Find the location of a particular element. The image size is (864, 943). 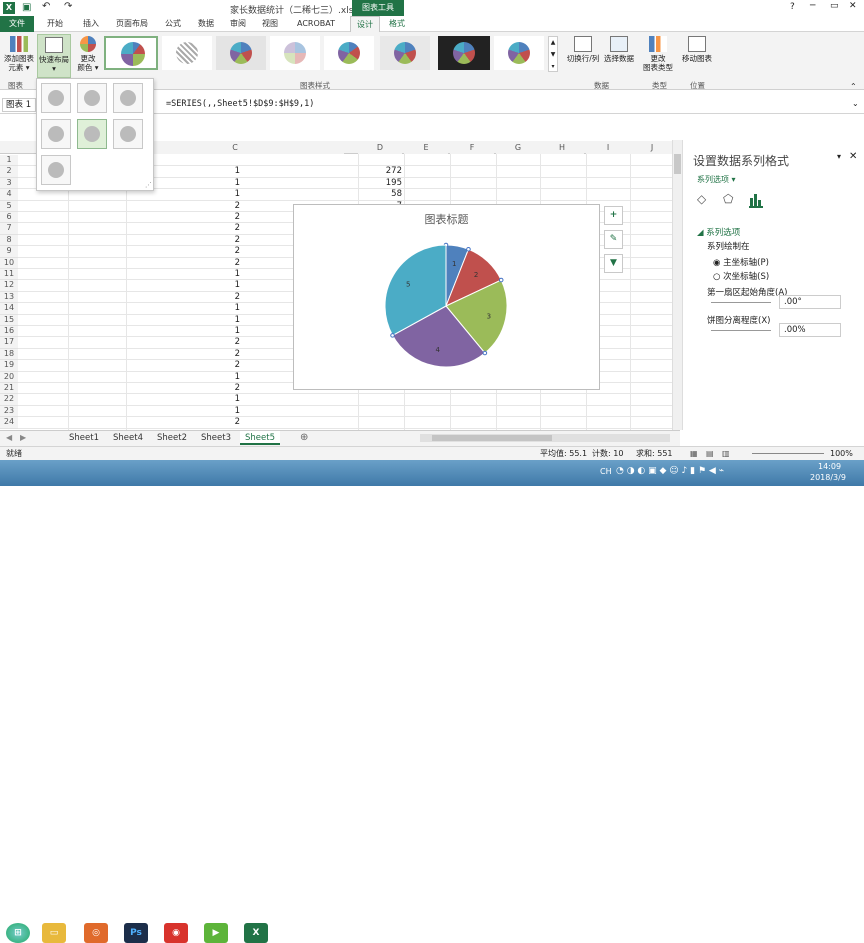

tab-page-layout: 页面布局 is located at coordinates (132, 24).